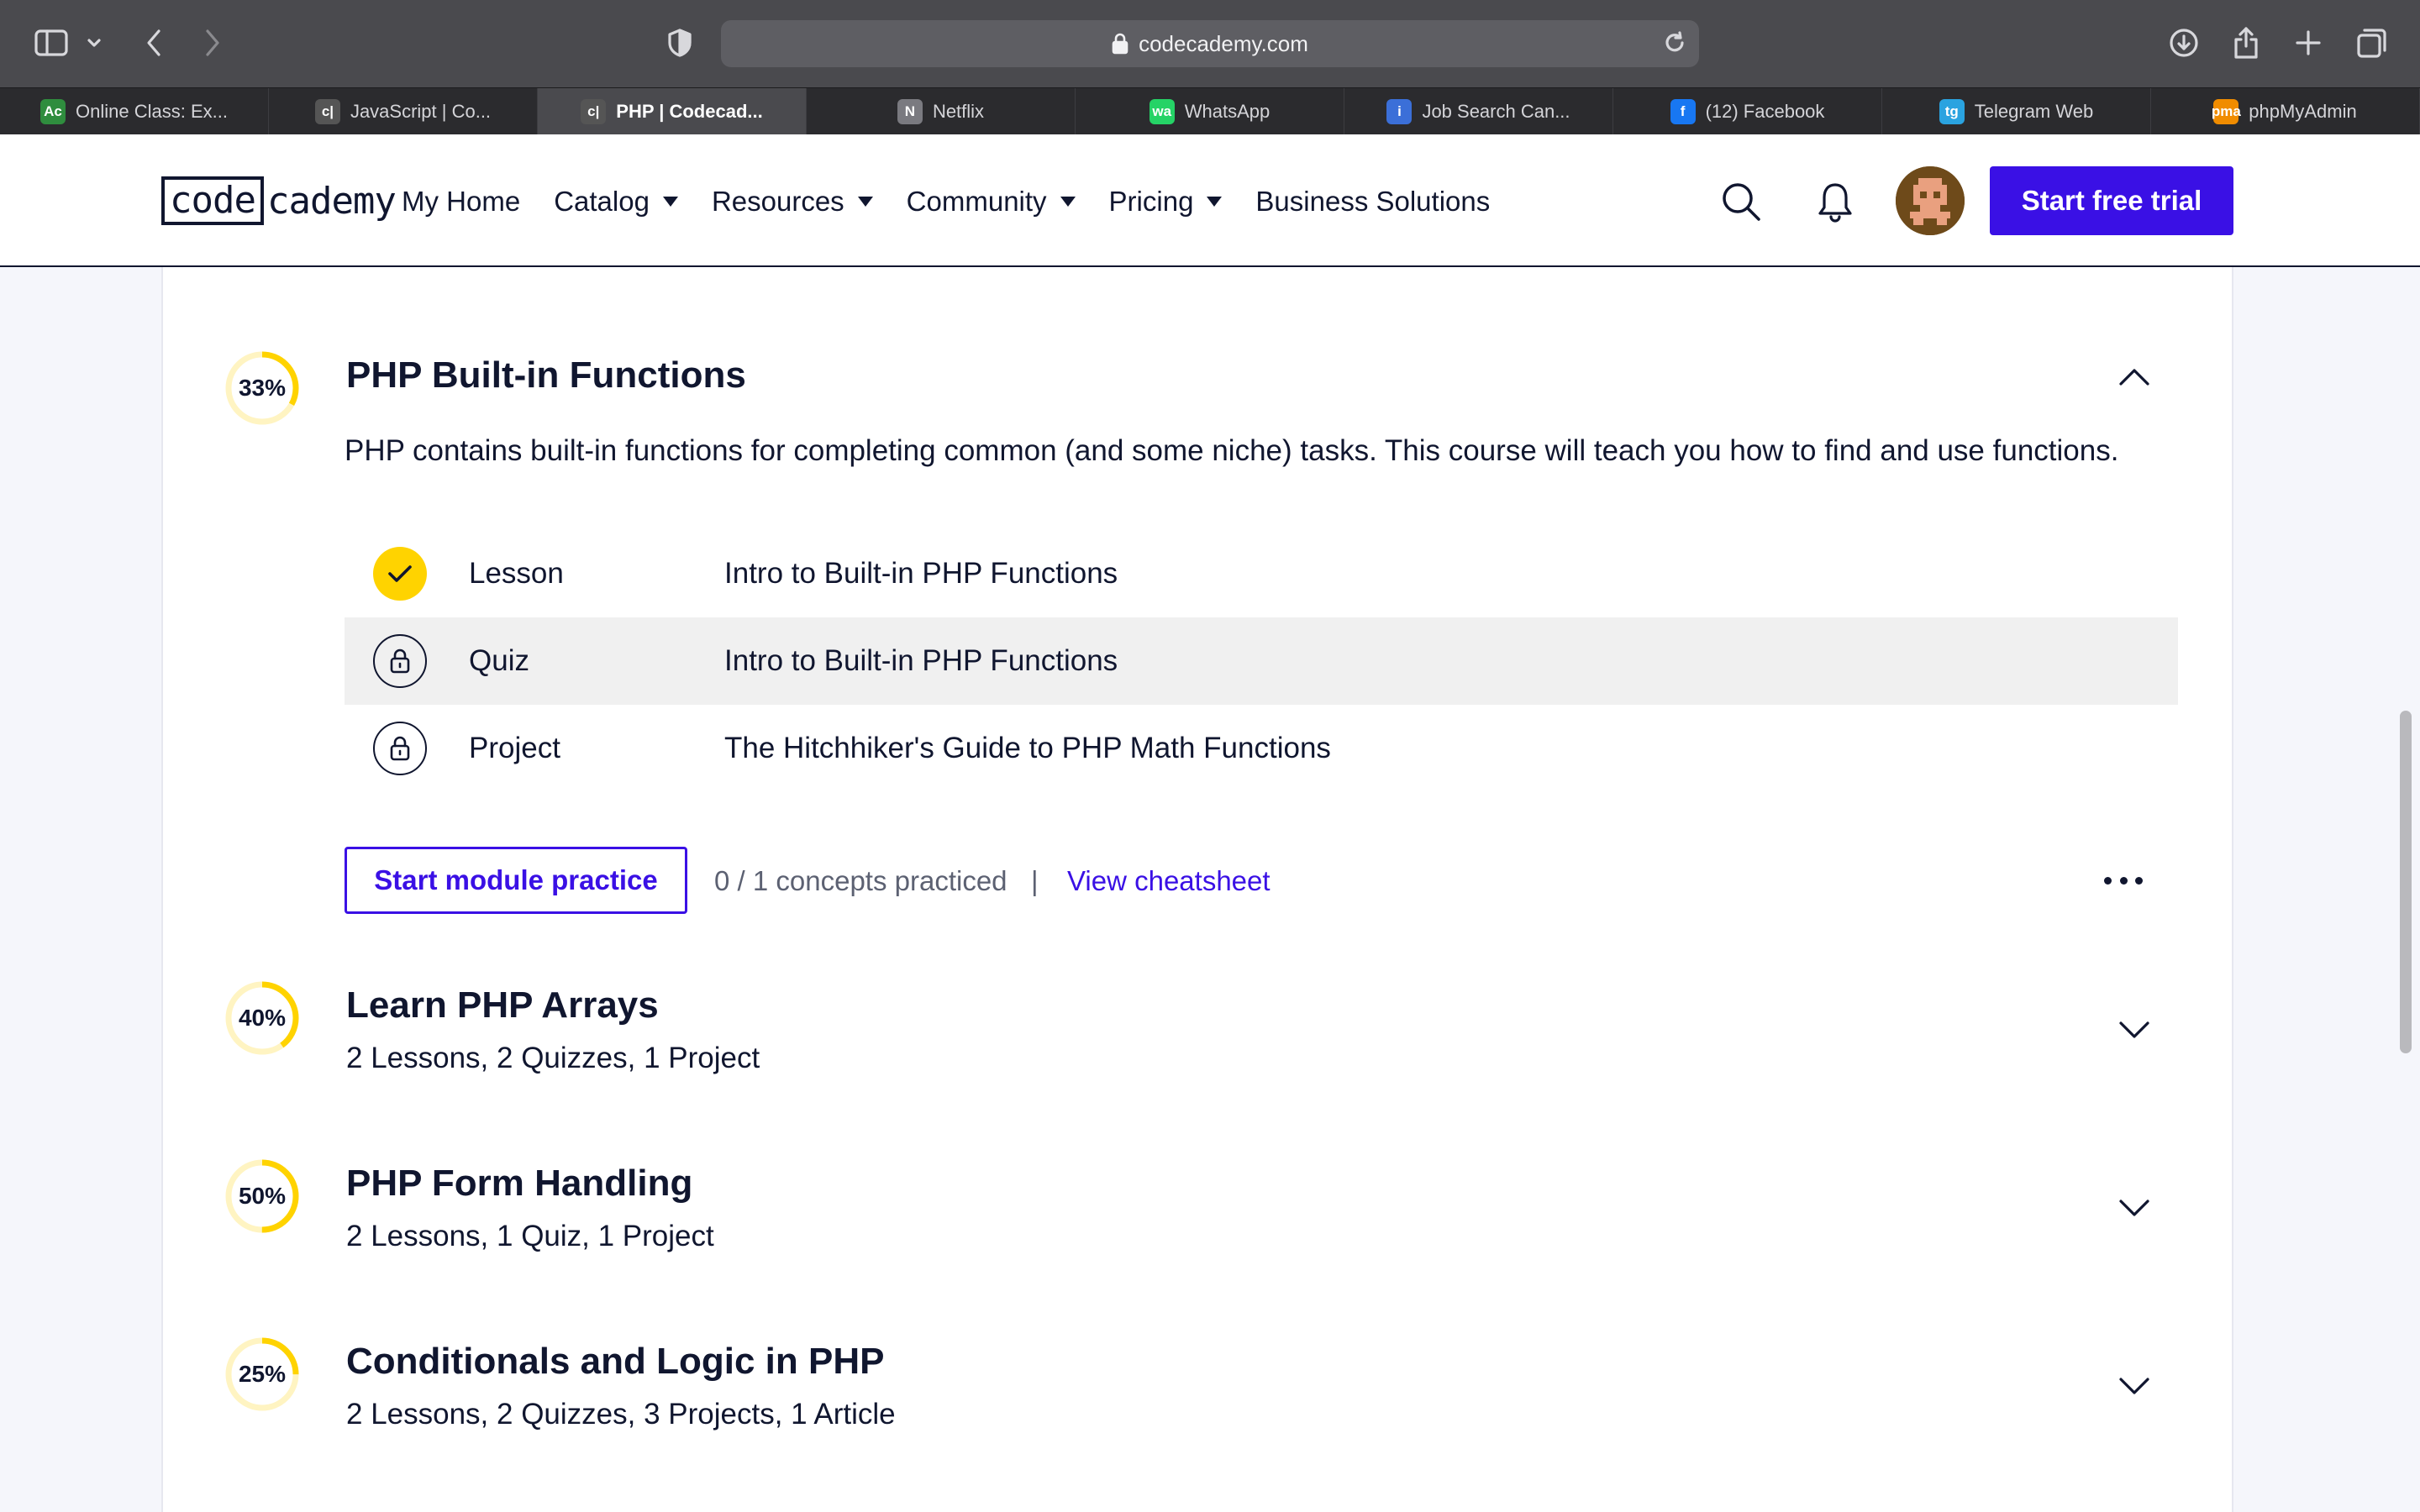 This screenshot has width=2420, height=1512. Describe the element at coordinates (1166, 202) in the screenshot. I see `nav-item-pricing: Pricing` at that location.